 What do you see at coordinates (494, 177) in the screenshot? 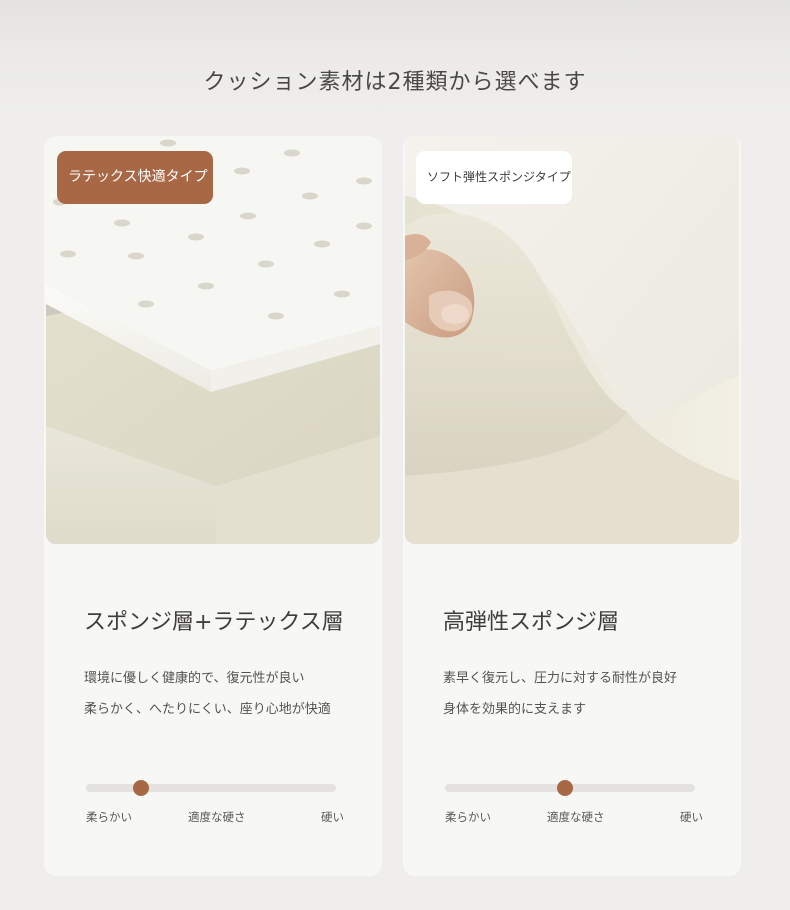
I see `sponge-type-tag: ソフト弾性スポンジタイプ` at bounding box center [494, 177].